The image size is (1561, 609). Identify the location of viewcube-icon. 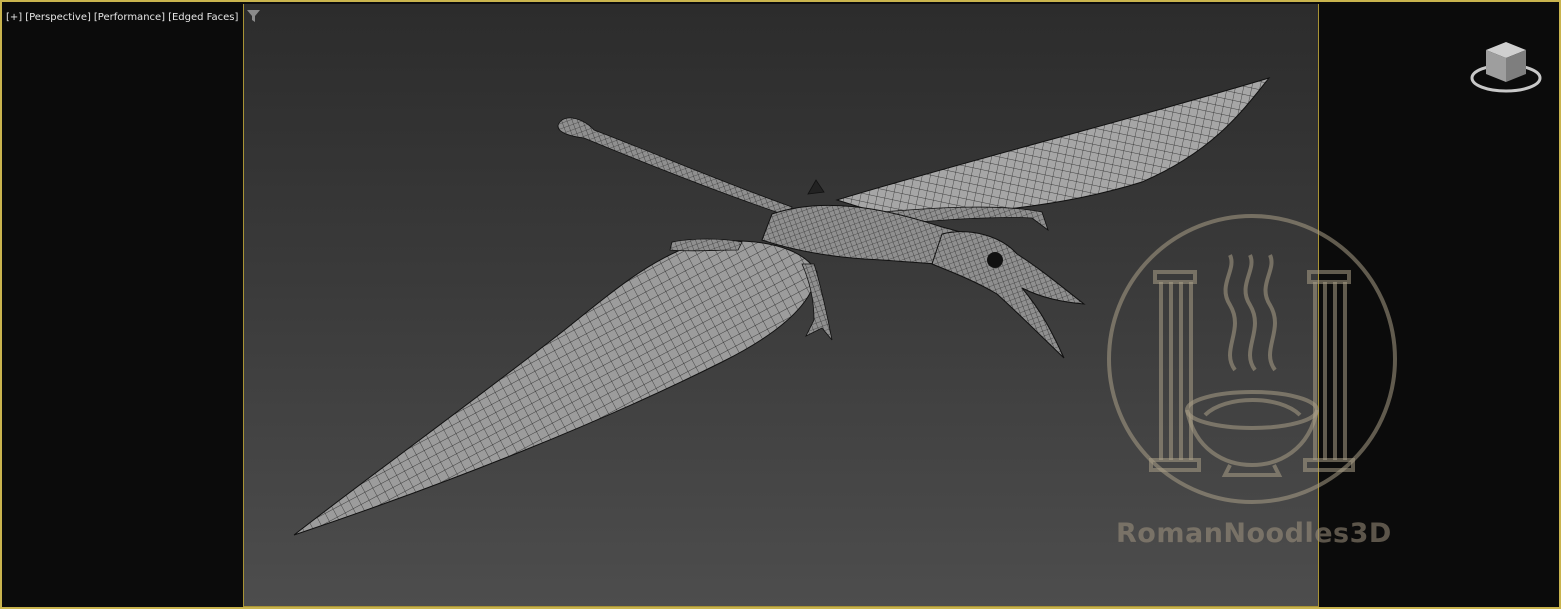
(1506, 66).